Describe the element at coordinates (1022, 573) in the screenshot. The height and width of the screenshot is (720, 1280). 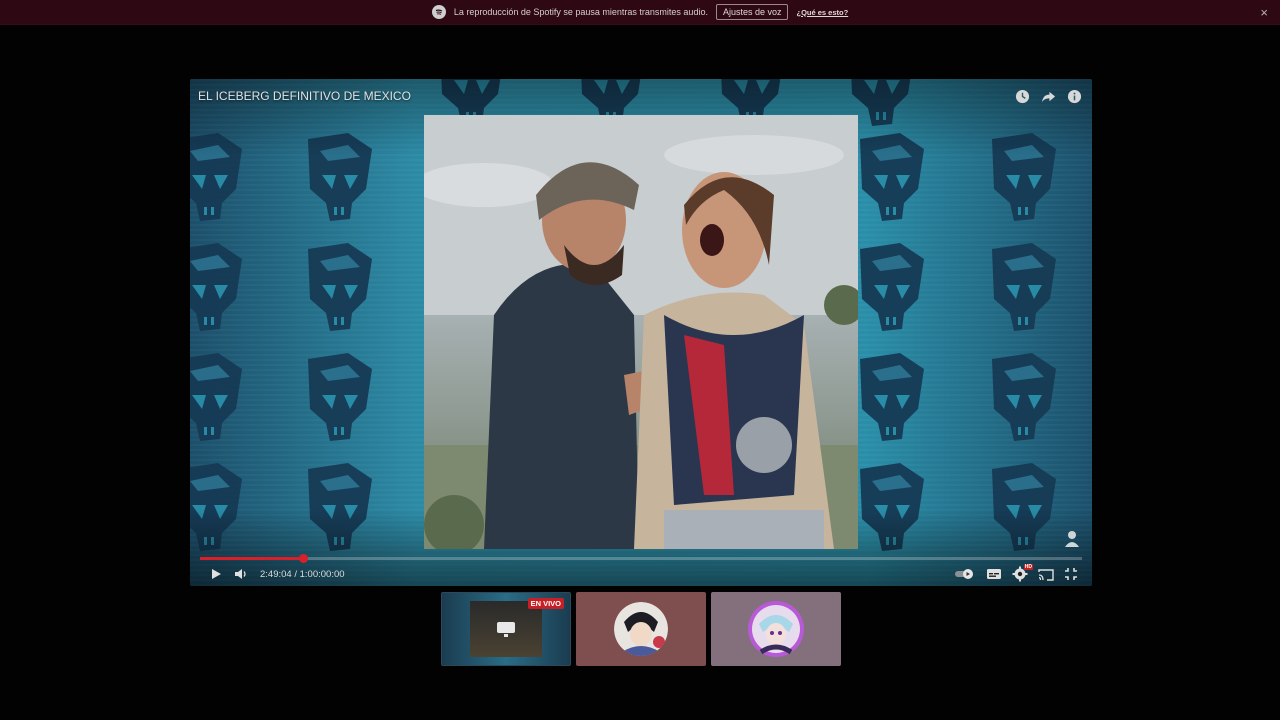
I see `settings-icon: HD` at that location.